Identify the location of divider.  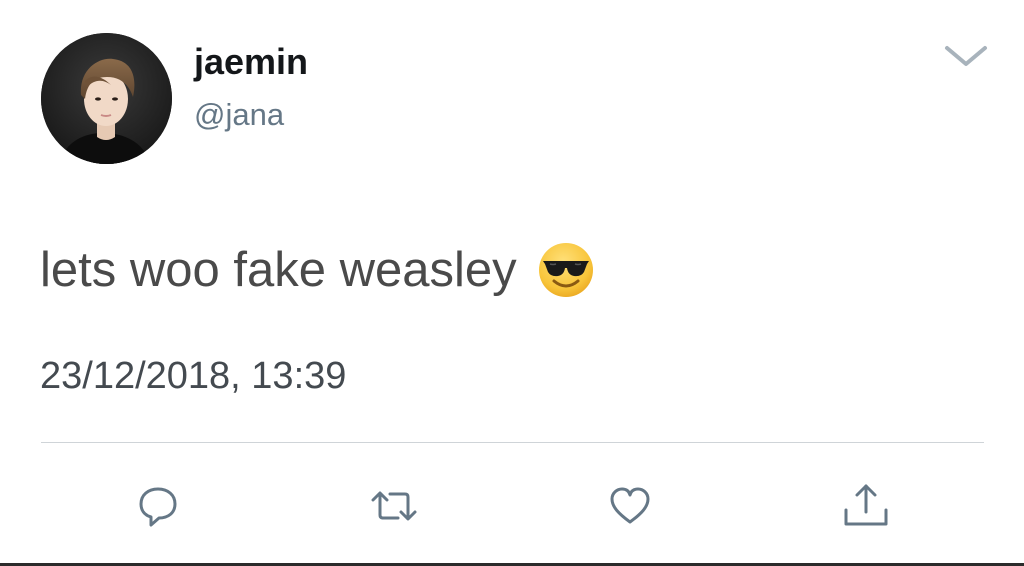
(512, 442).